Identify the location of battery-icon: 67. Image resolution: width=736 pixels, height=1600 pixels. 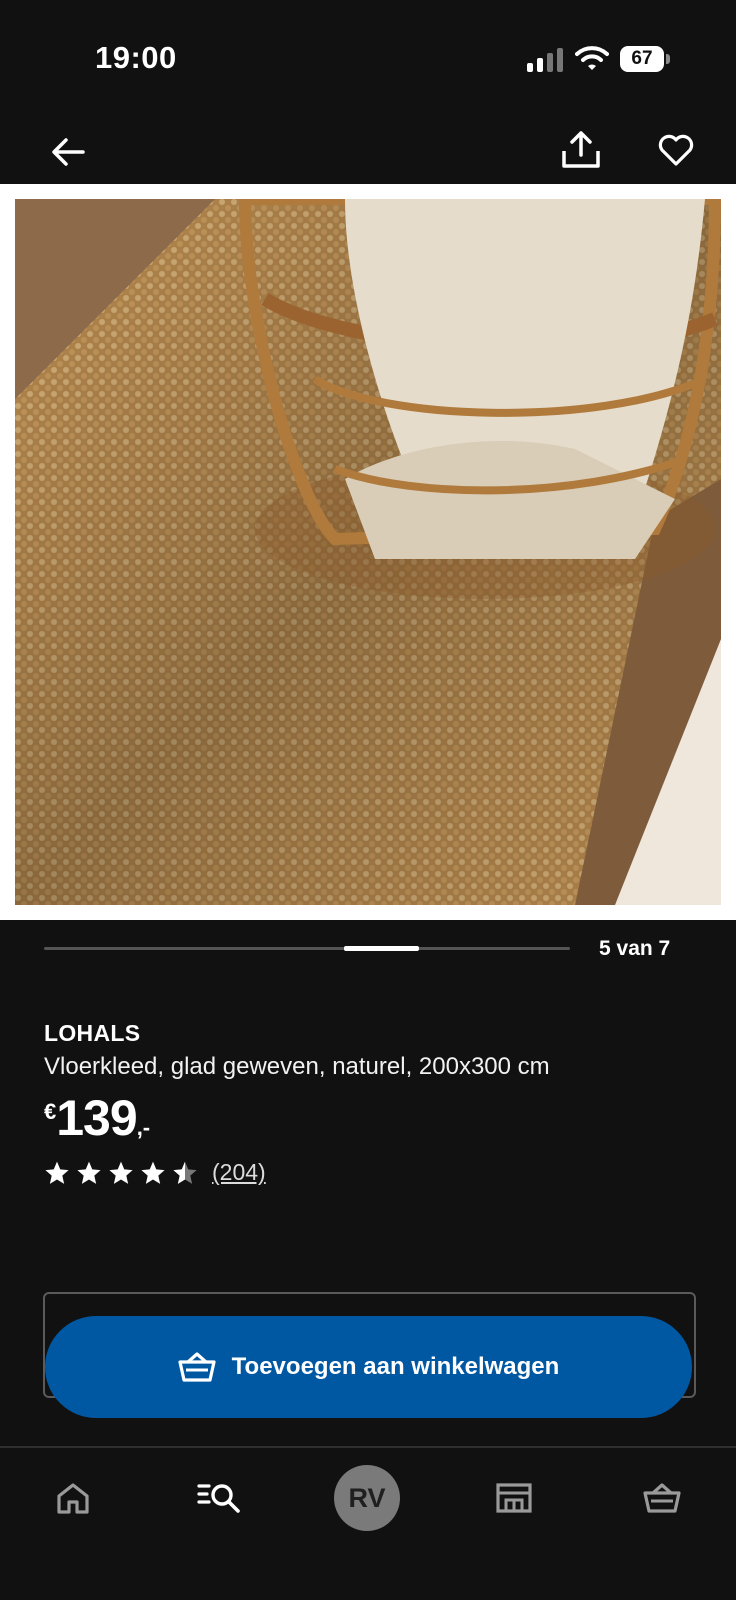
(645, 59).